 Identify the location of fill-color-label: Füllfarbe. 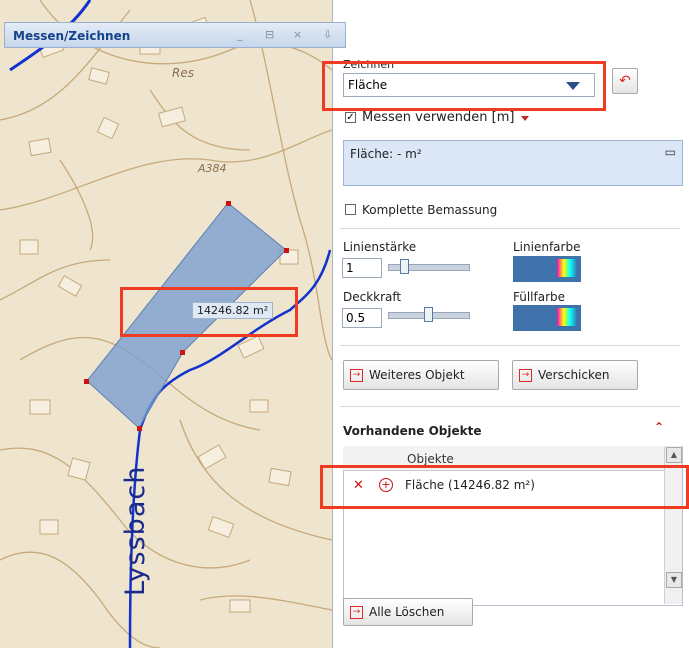
(539, 297).